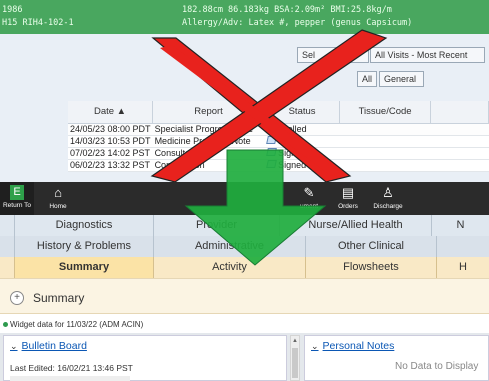  Describe the element at coordinates (229, 267) in the screenshot. I see `tab-activity: Activity` at that location.